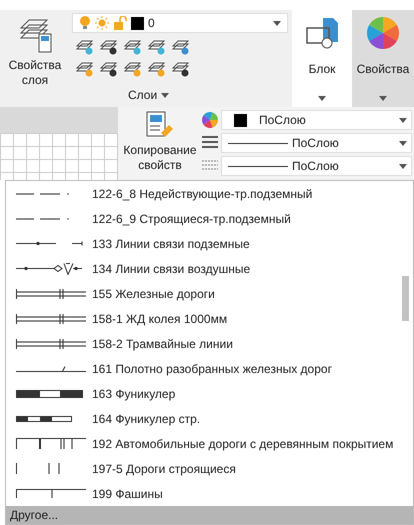  I want to click on block-button: Блок, so click(322, 58).